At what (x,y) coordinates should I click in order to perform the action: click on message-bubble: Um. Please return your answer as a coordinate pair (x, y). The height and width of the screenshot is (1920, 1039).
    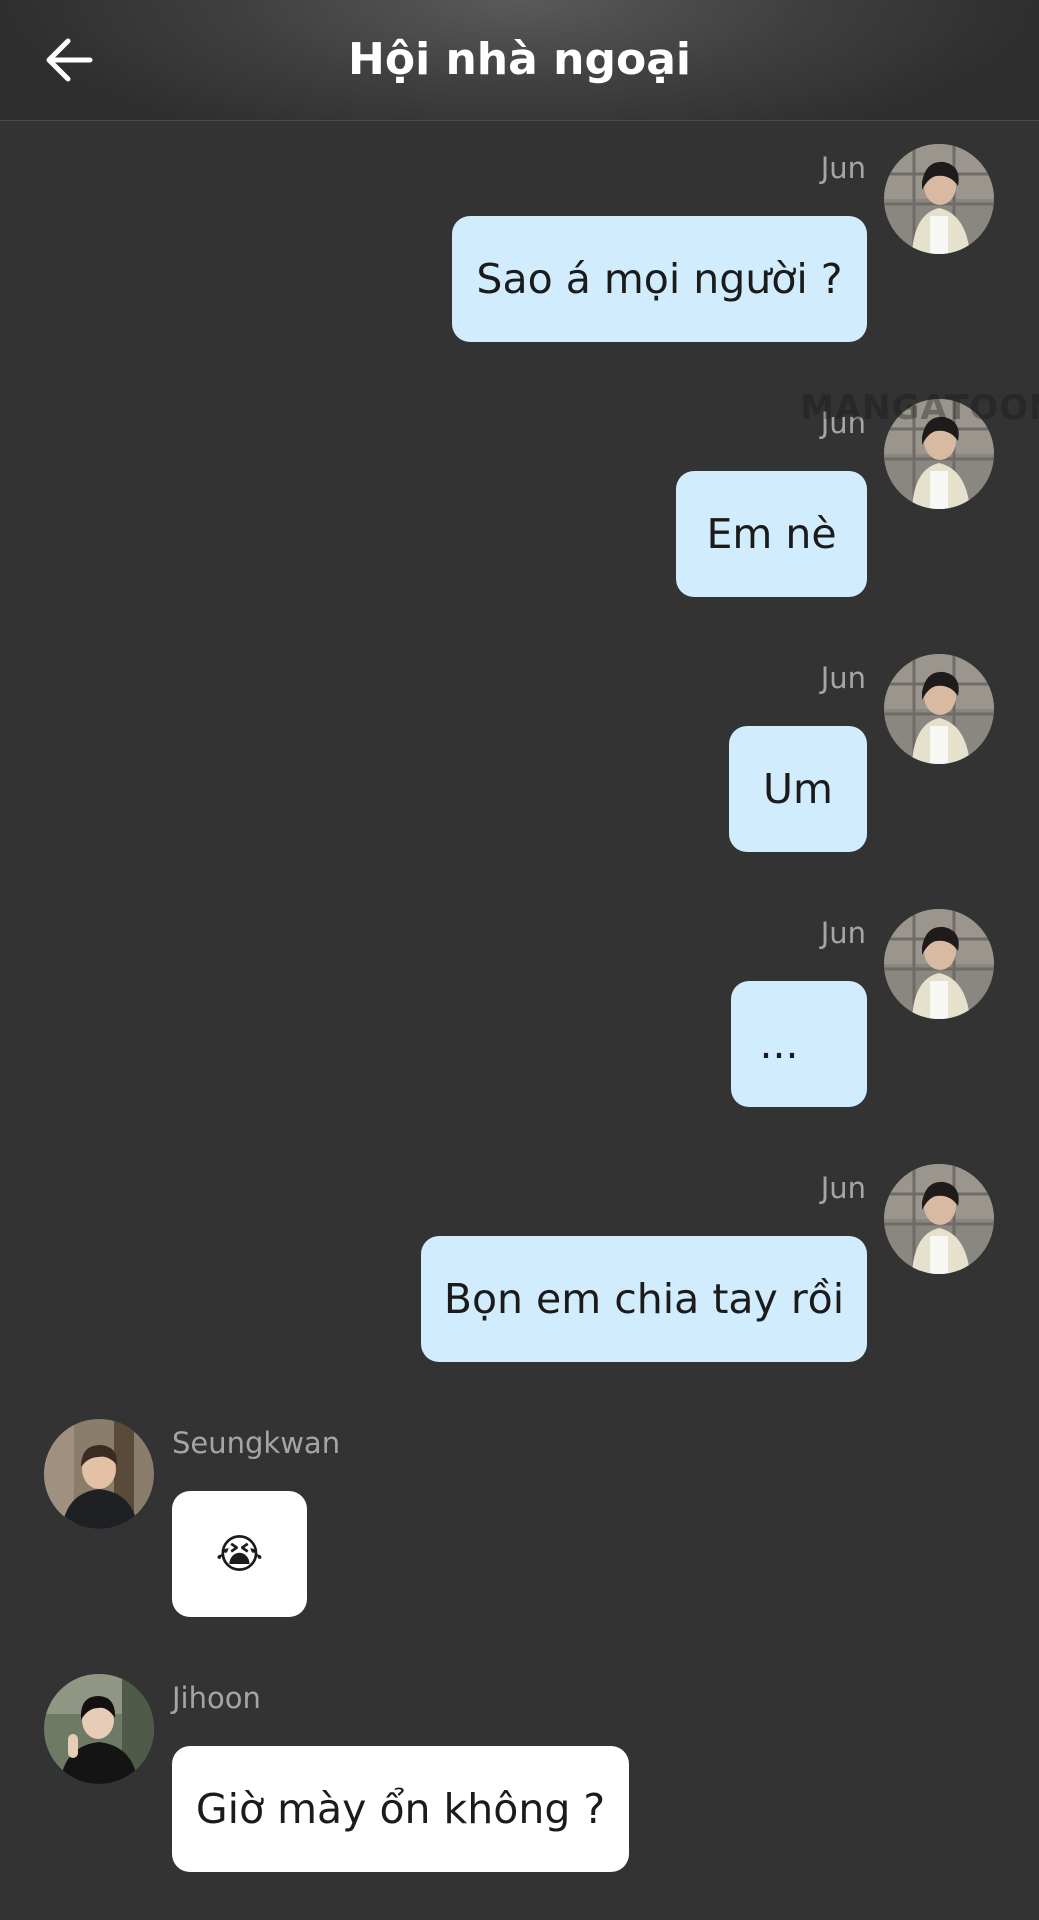
    Looking at the image, I should click on (798, 789).